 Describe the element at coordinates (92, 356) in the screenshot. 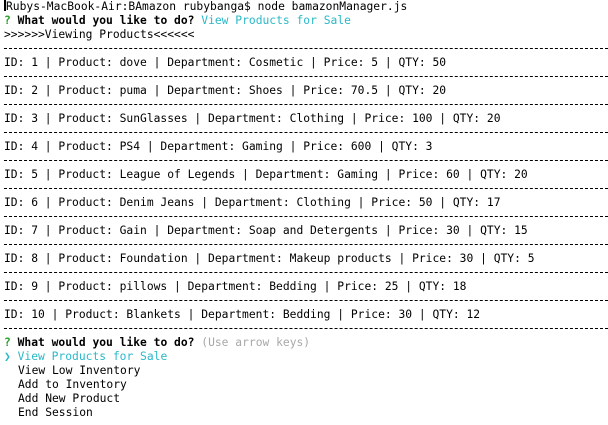

I see `menu-item-label: View Products for Sale` at that location.